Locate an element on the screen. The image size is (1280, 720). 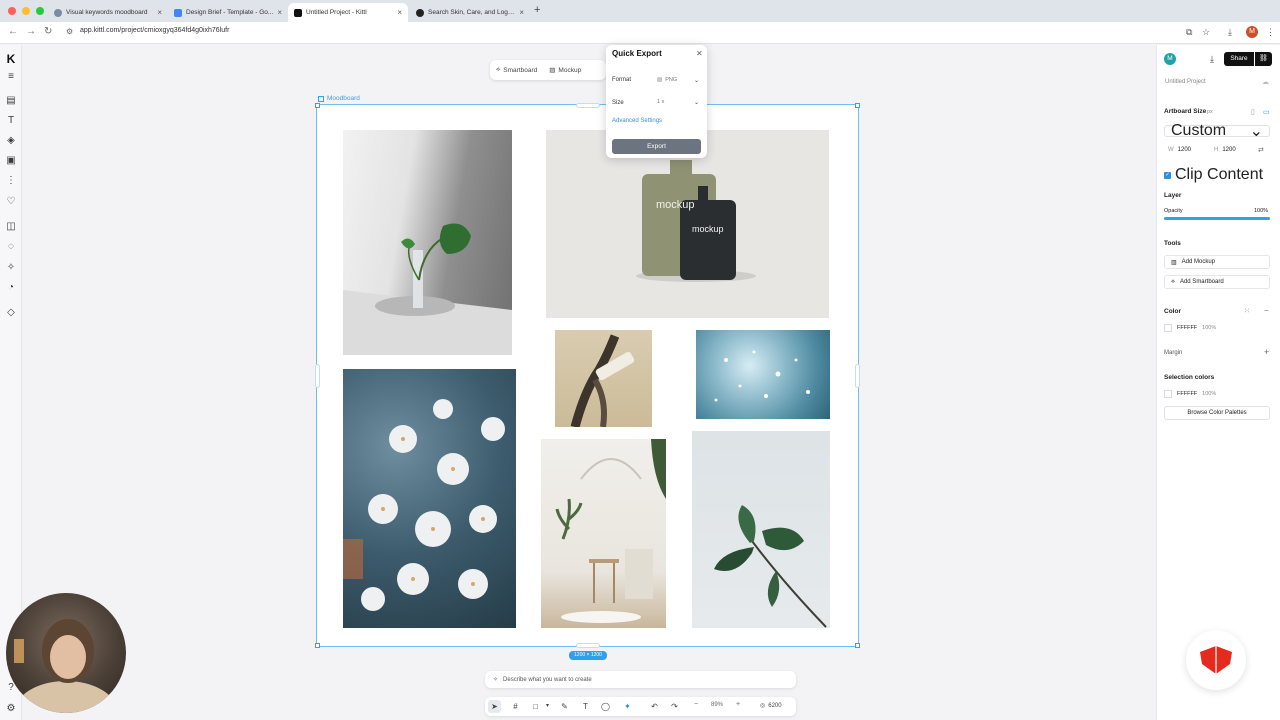
recent-icon: ◔ is located at coordinates (11, 288).